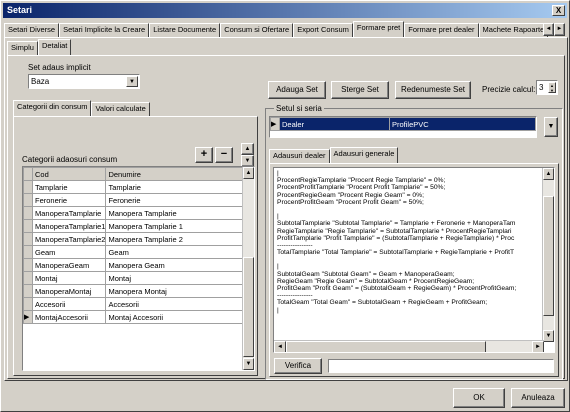  Describe the element at coordinates (69, 317) in the screenshot. I see `cod-cell: MontajAccesorii` at that location.